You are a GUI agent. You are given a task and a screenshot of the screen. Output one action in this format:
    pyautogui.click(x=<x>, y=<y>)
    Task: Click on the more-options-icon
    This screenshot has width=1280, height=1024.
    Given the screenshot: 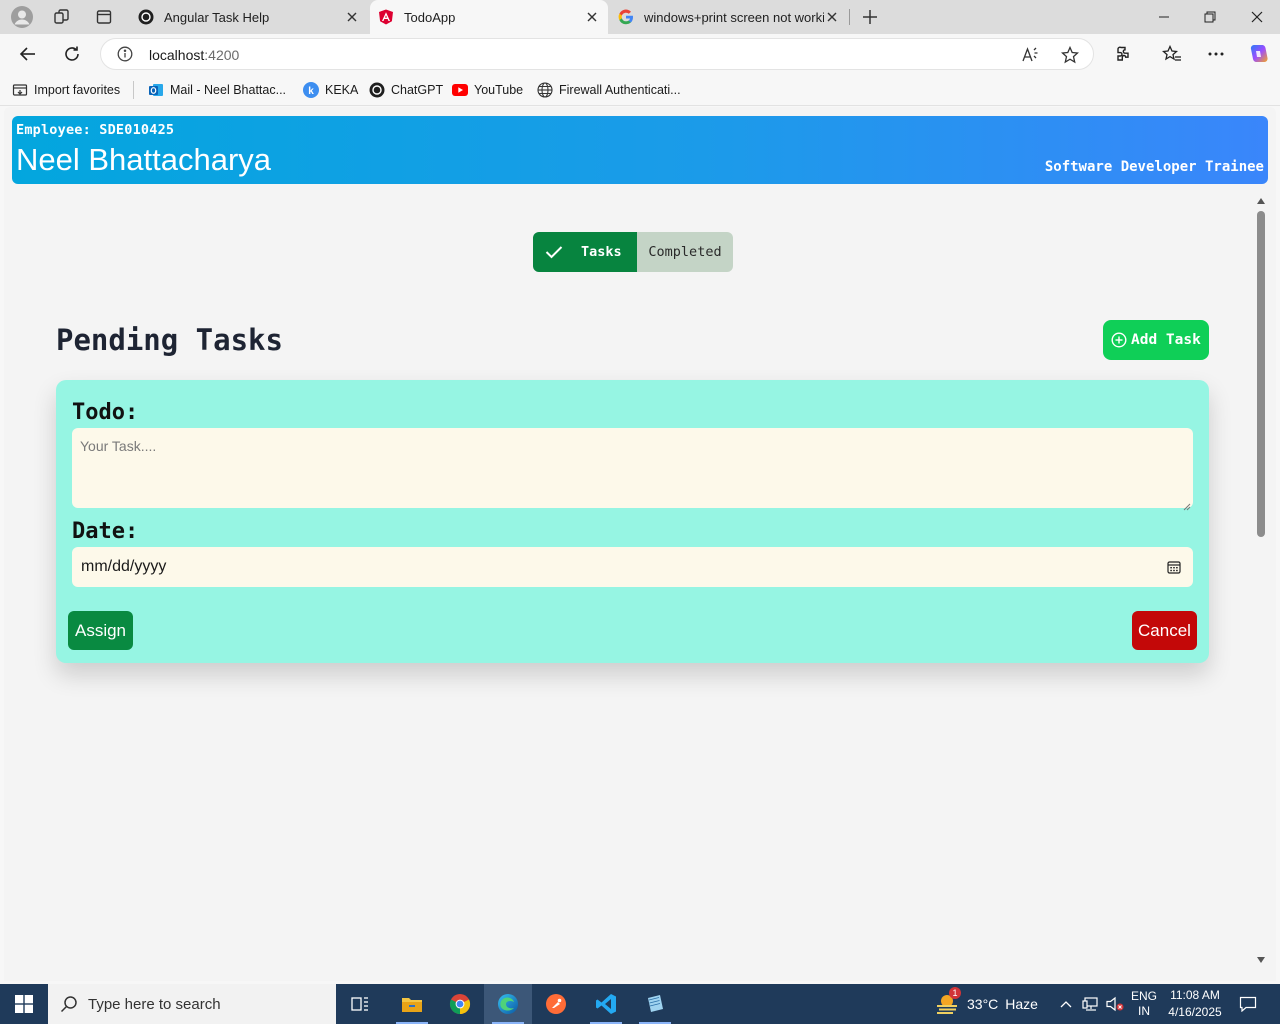 What is the action you would take?
    pyautogui.click(x=1216, y=54)
    